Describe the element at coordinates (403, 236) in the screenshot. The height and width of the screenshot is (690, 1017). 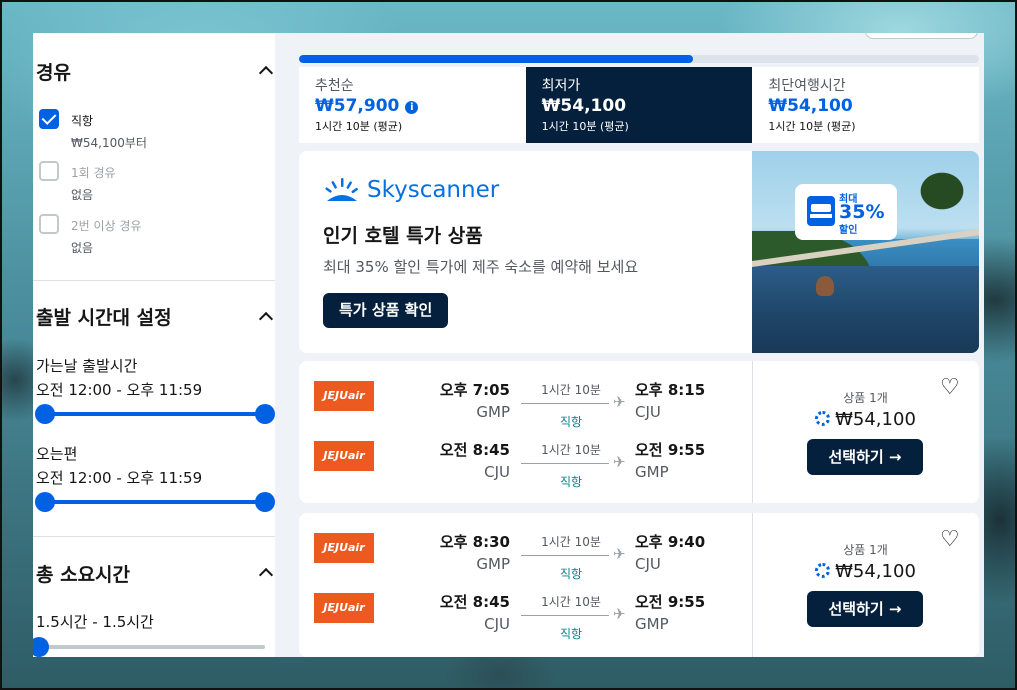
I see `ad-title: 인기 호텔 특가 상품` at that location.